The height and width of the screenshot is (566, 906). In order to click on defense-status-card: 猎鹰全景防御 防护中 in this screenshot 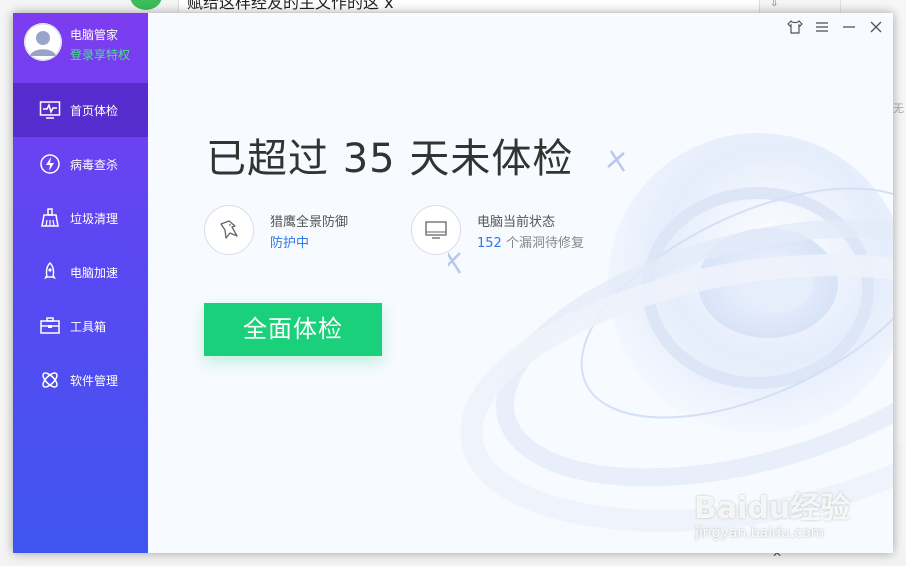, I will do `click(299, 231)`.